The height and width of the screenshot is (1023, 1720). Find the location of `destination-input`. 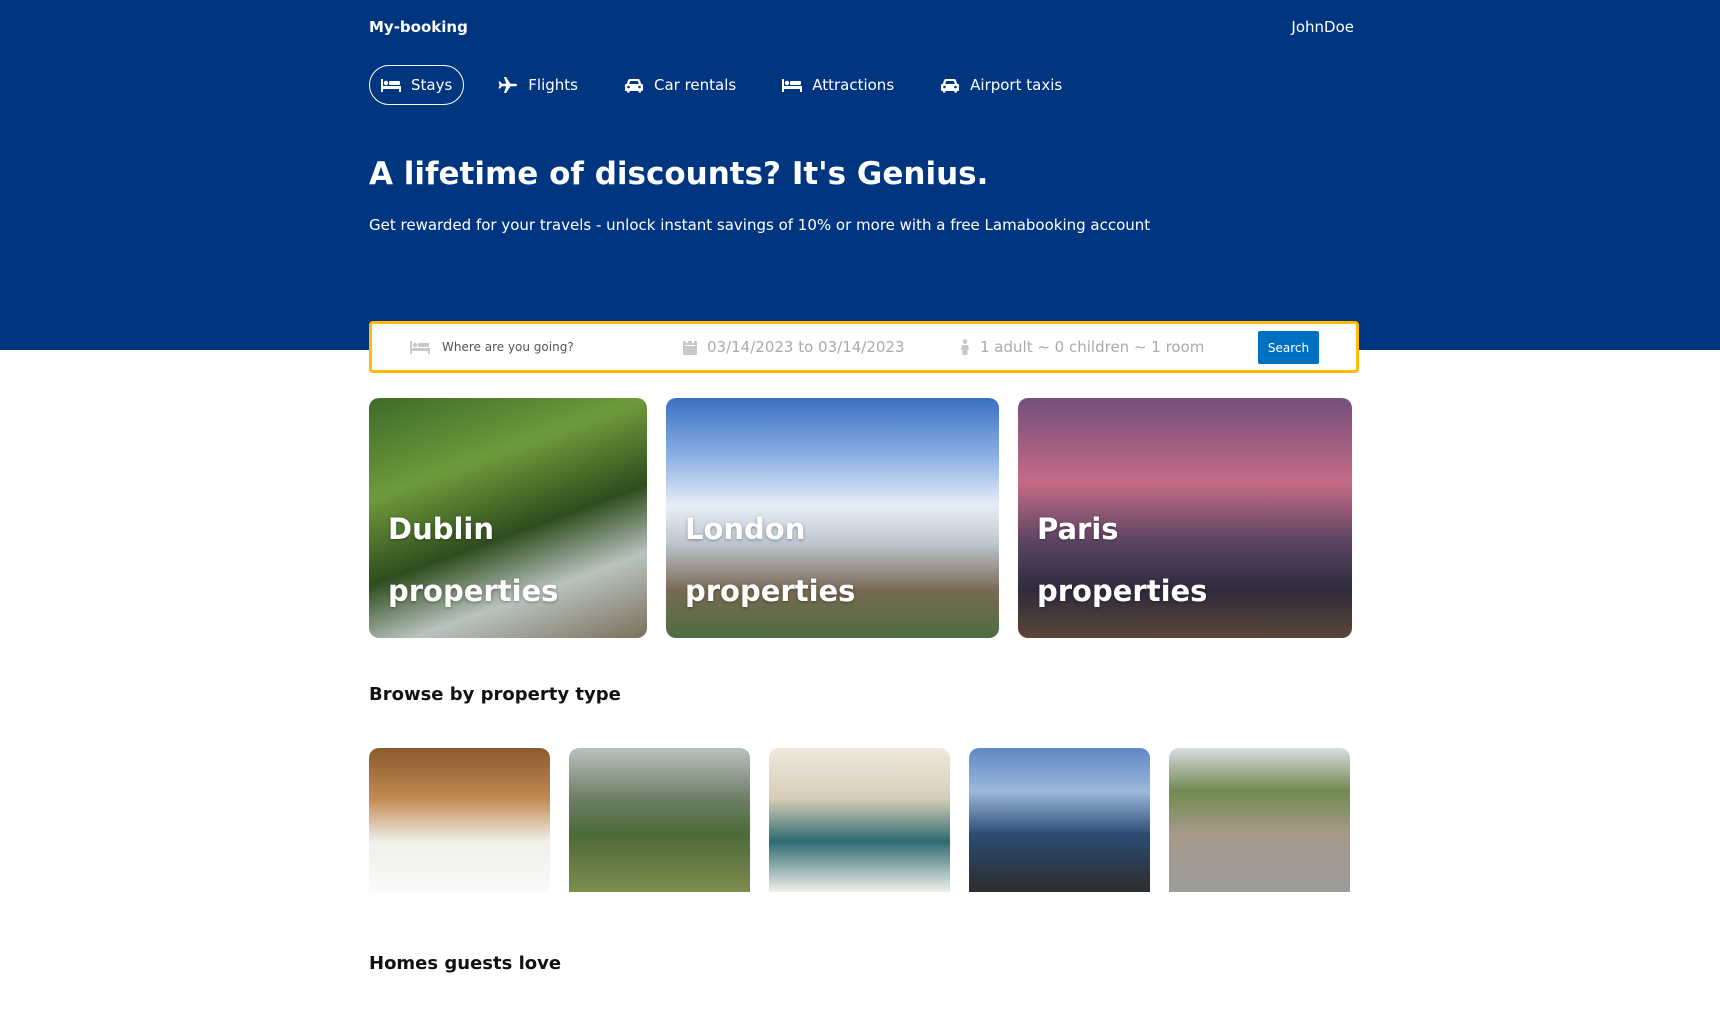

destination-input is located at coordinates (542, 347).